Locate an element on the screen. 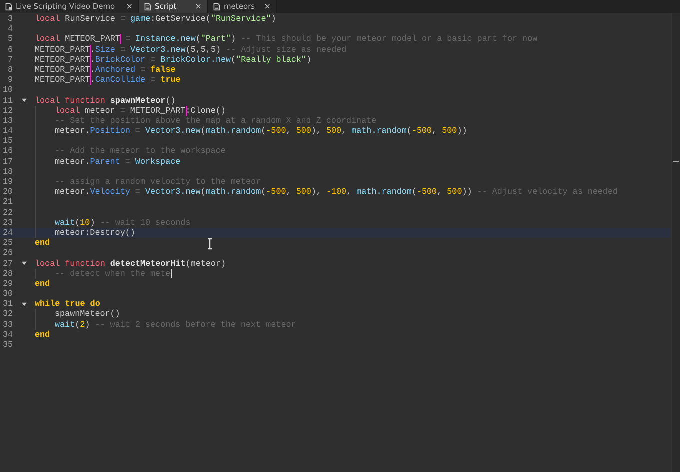 This screenshot has width=680, height=472. line-number: 11 is located at coordinates (7, 101).